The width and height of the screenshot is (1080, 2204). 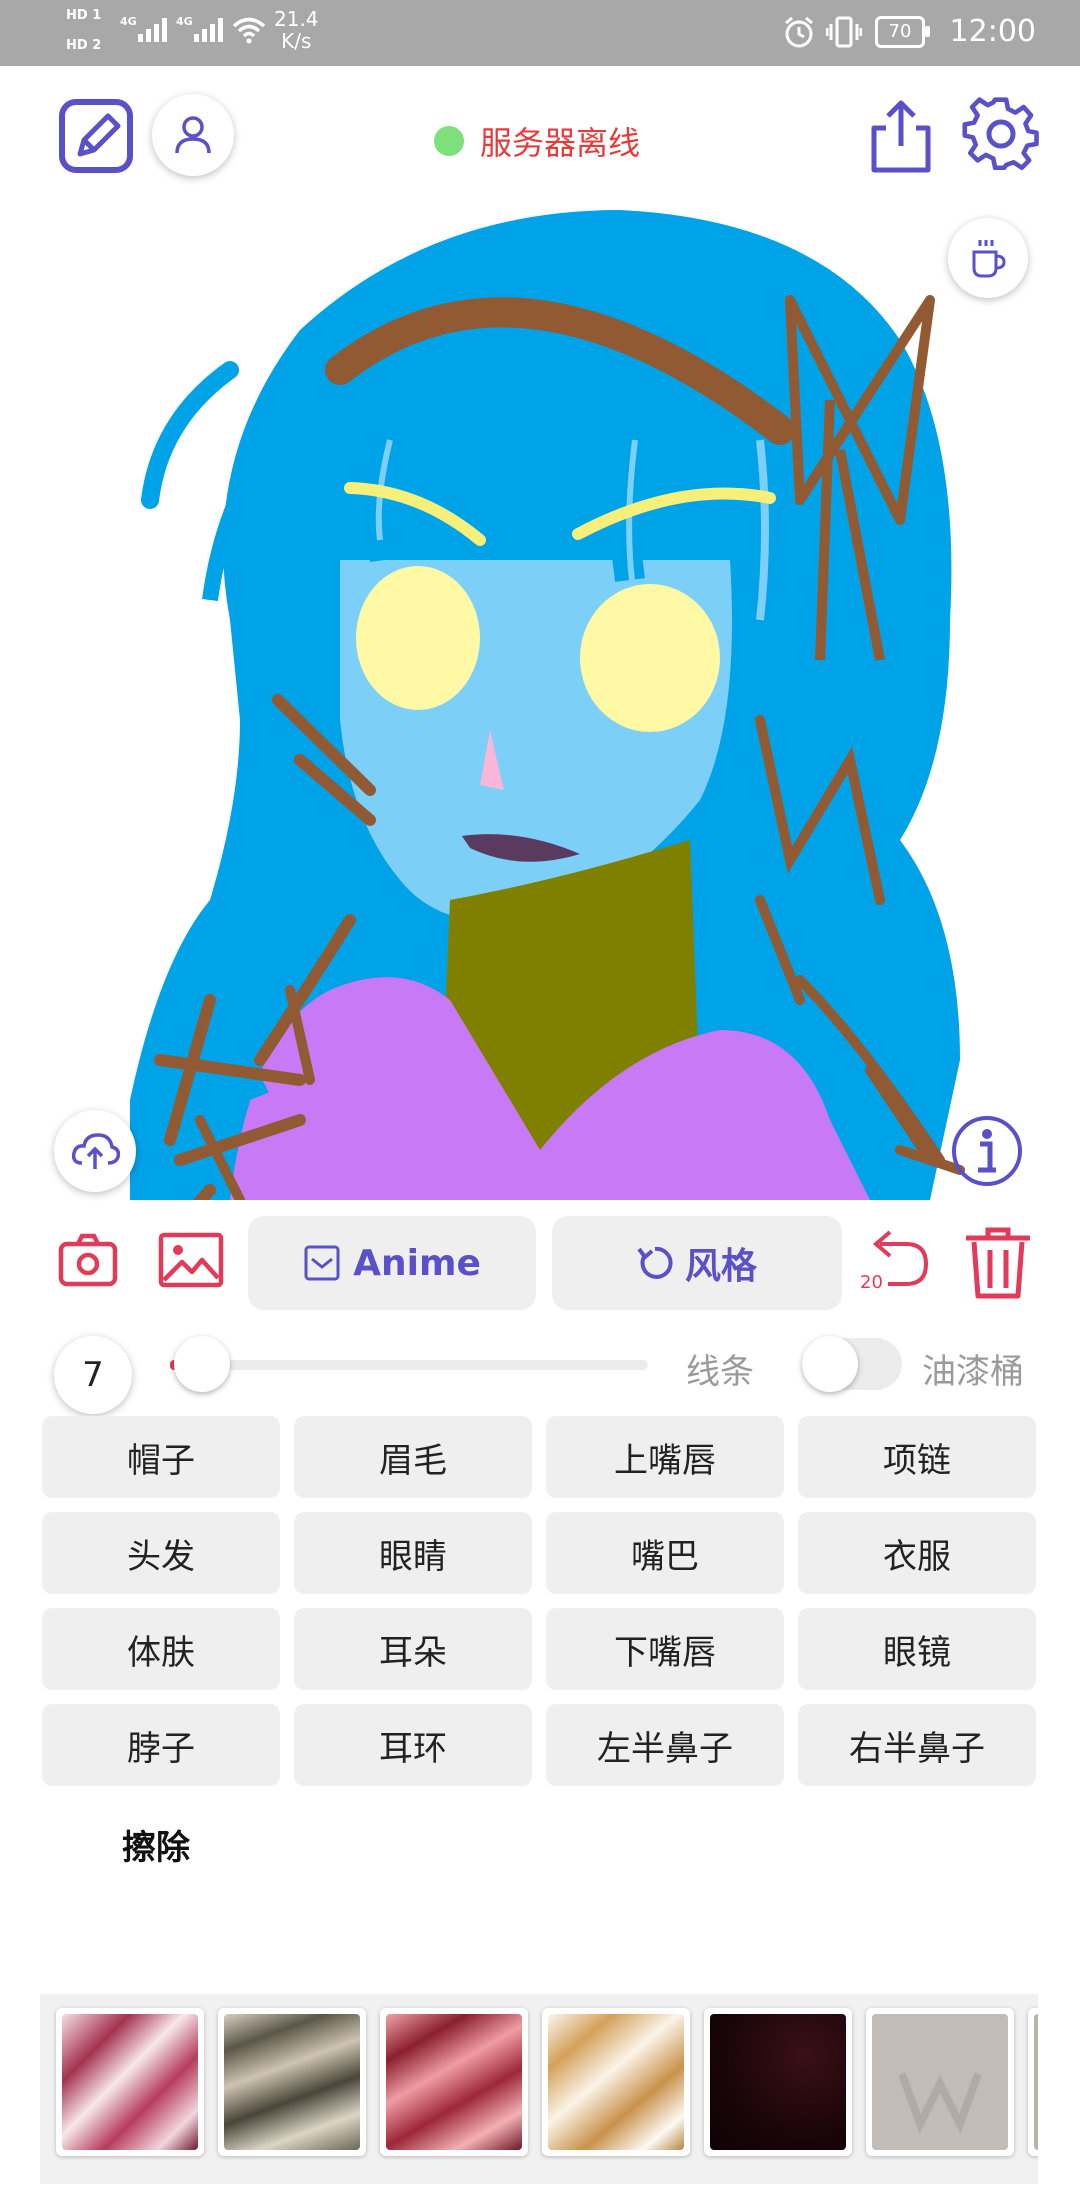 I want to click on edit-icon, so click(x=96, y=136).